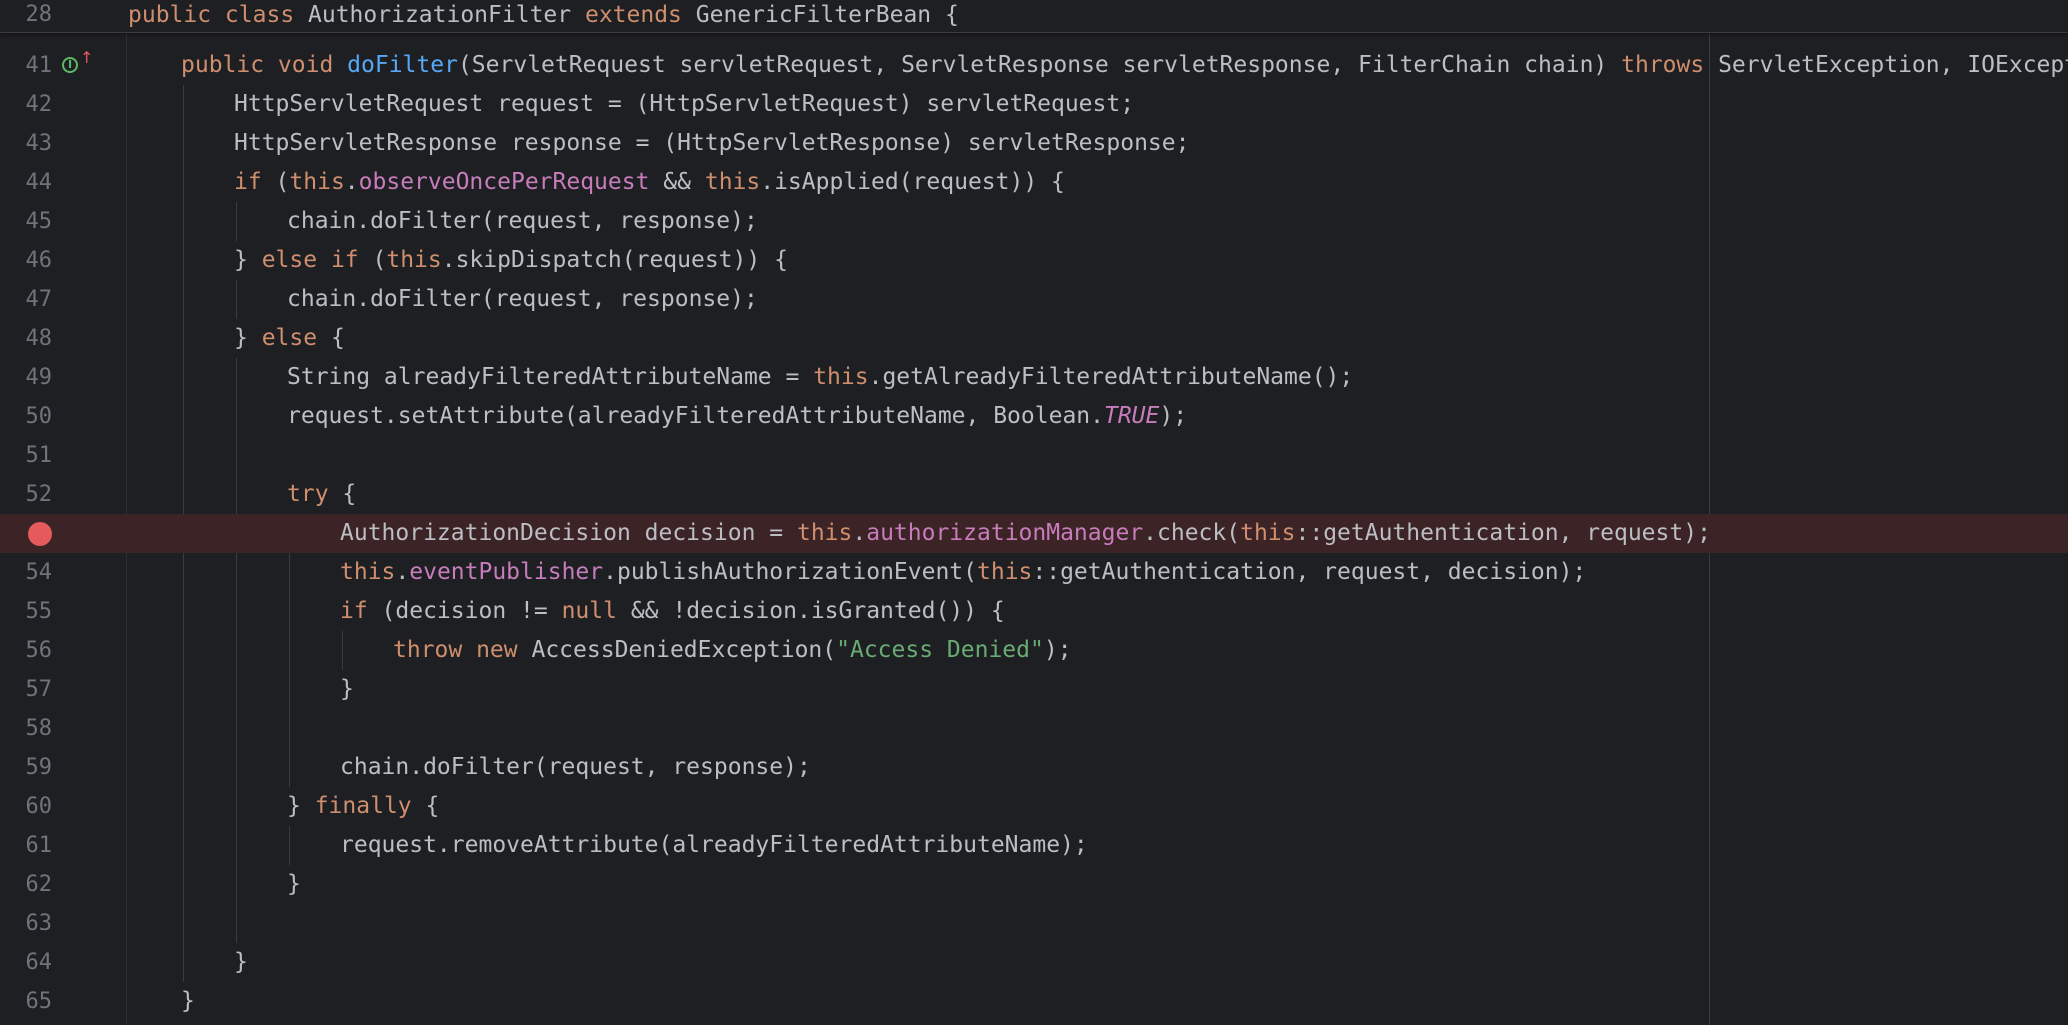 The height and width of the screenshot is (1025, 2068). Describe the element at coordinates (26, 377) in the screenshot. I see `line-number: 49` at that location.